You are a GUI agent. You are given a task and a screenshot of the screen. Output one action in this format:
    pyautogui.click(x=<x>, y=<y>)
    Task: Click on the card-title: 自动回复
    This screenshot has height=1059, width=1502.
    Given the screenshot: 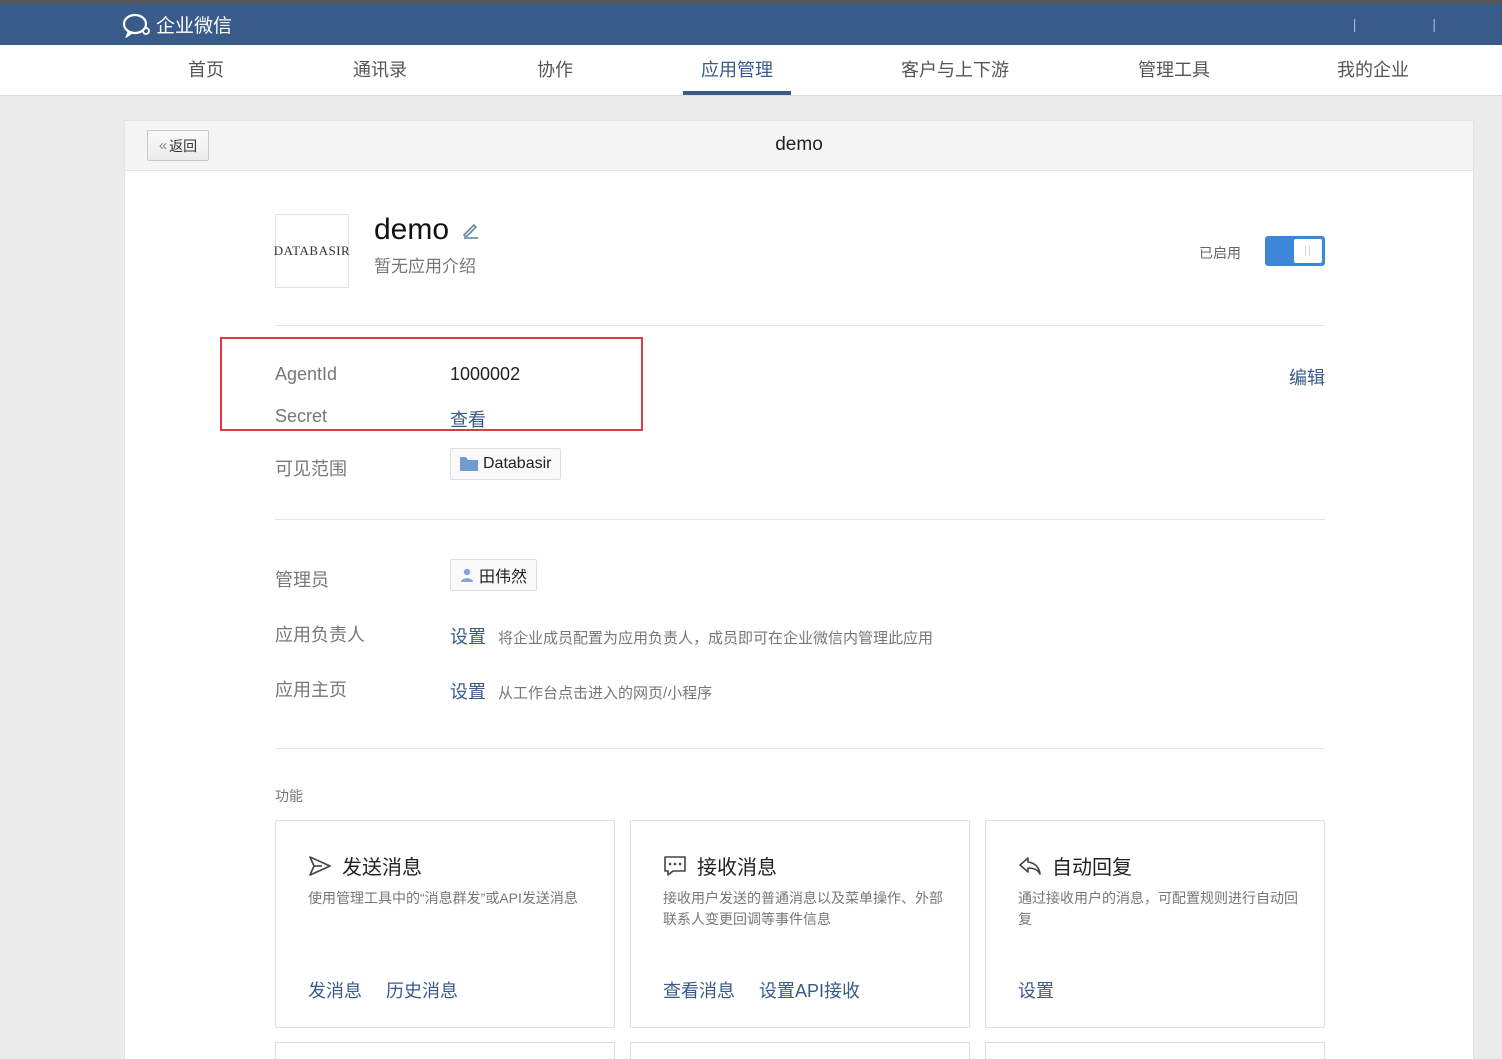 What is the action you would take?
    pyautogui.click(x=1075, y=865)
    